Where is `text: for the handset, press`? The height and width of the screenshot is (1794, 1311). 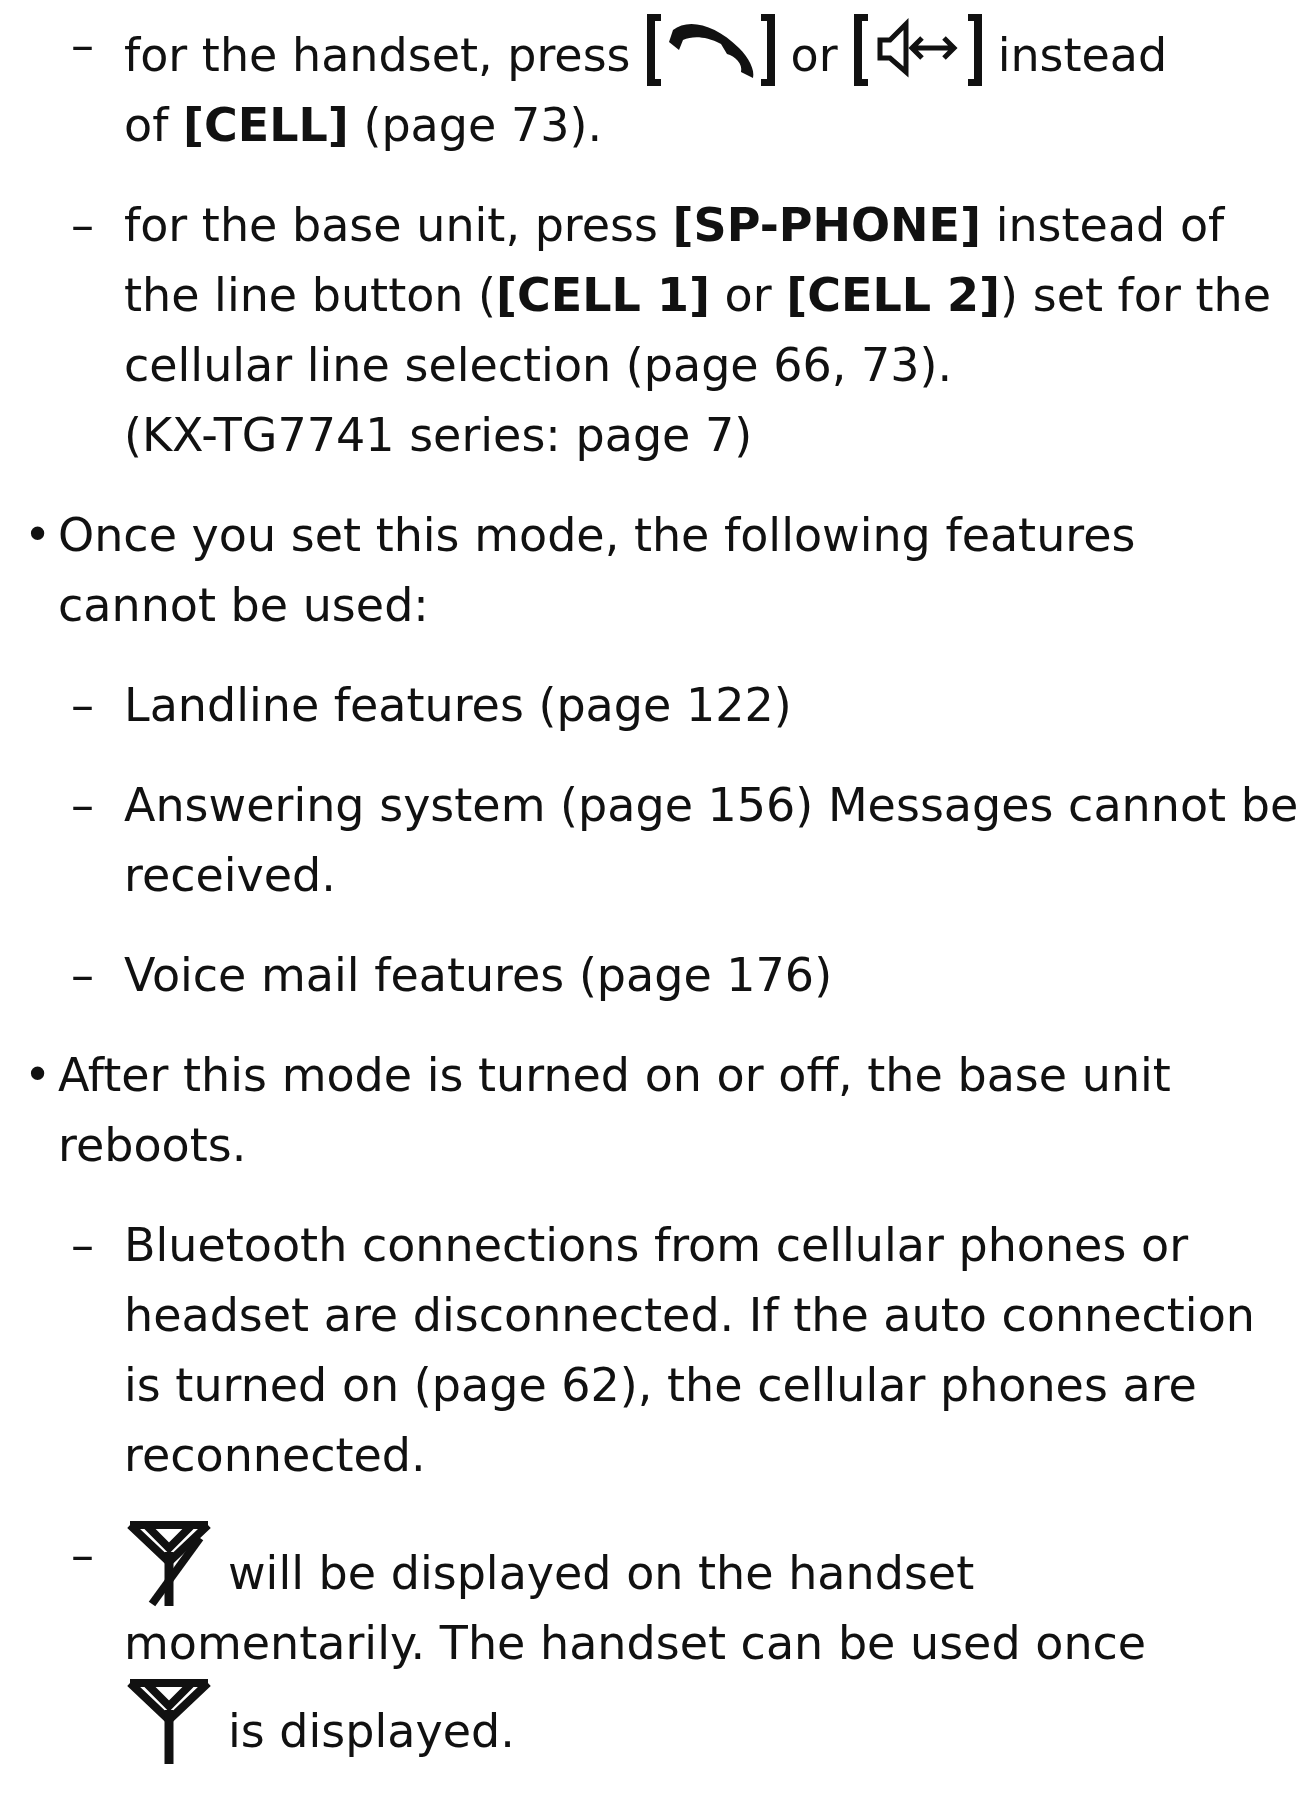 text: for the handset, press is located at coordinates (377, 55).